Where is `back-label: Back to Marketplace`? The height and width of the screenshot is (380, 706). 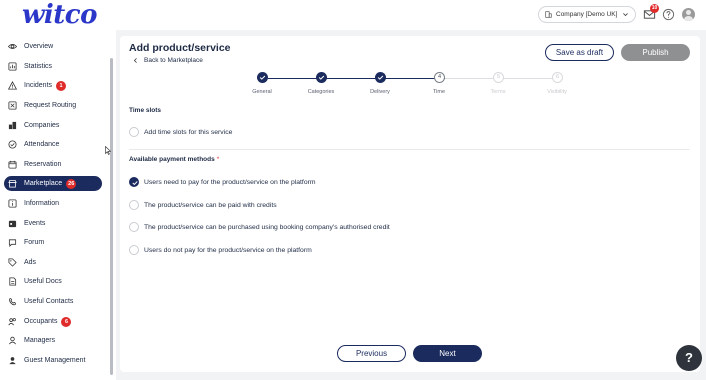
back-label: Back to Marketplace is located at coordinates (173, 60).